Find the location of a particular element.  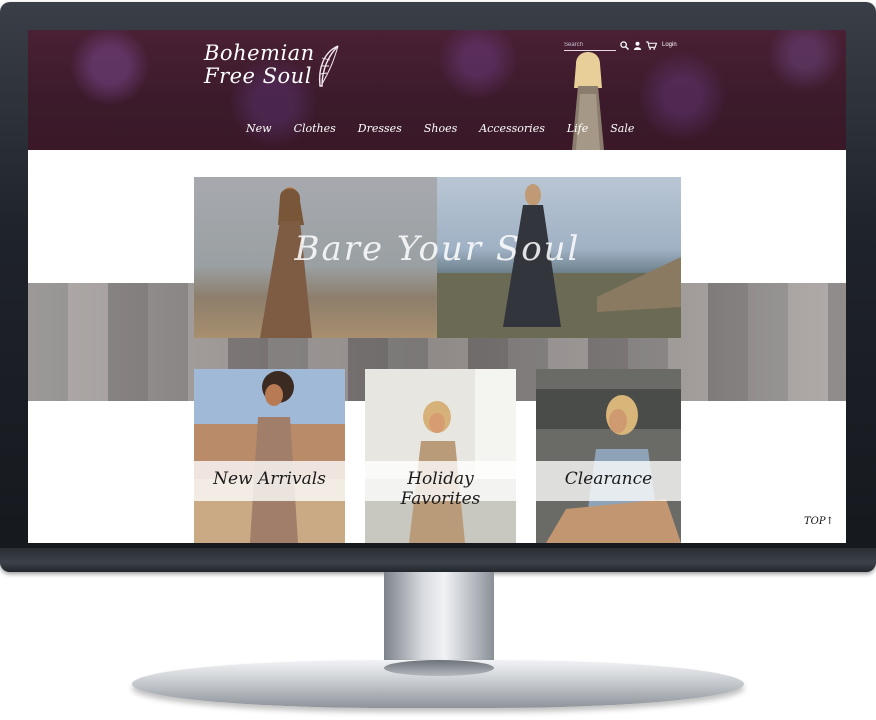

nav-item-dresses: Dresses is located at coordinates (380, 128).